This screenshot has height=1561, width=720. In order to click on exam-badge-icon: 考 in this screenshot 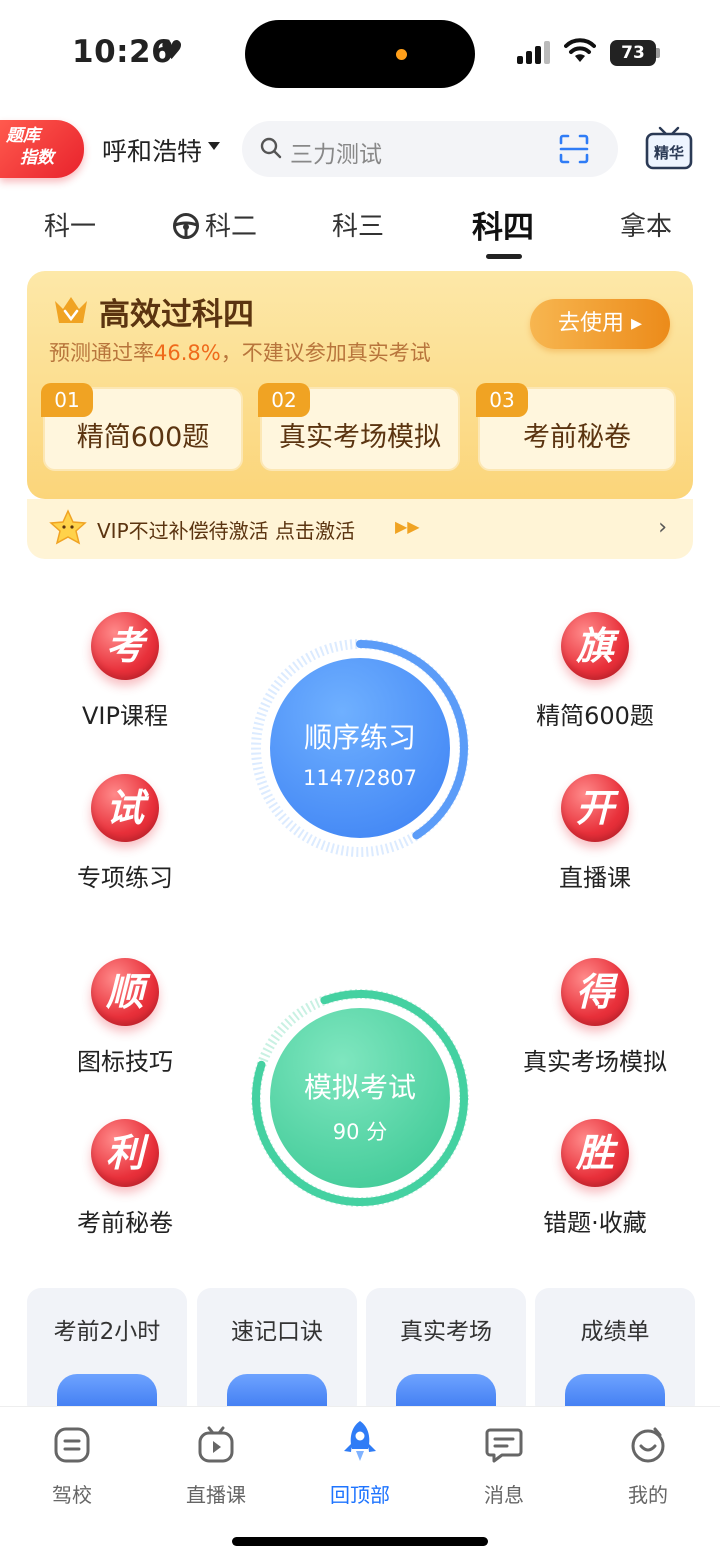, I will do `click(125, 646)`.